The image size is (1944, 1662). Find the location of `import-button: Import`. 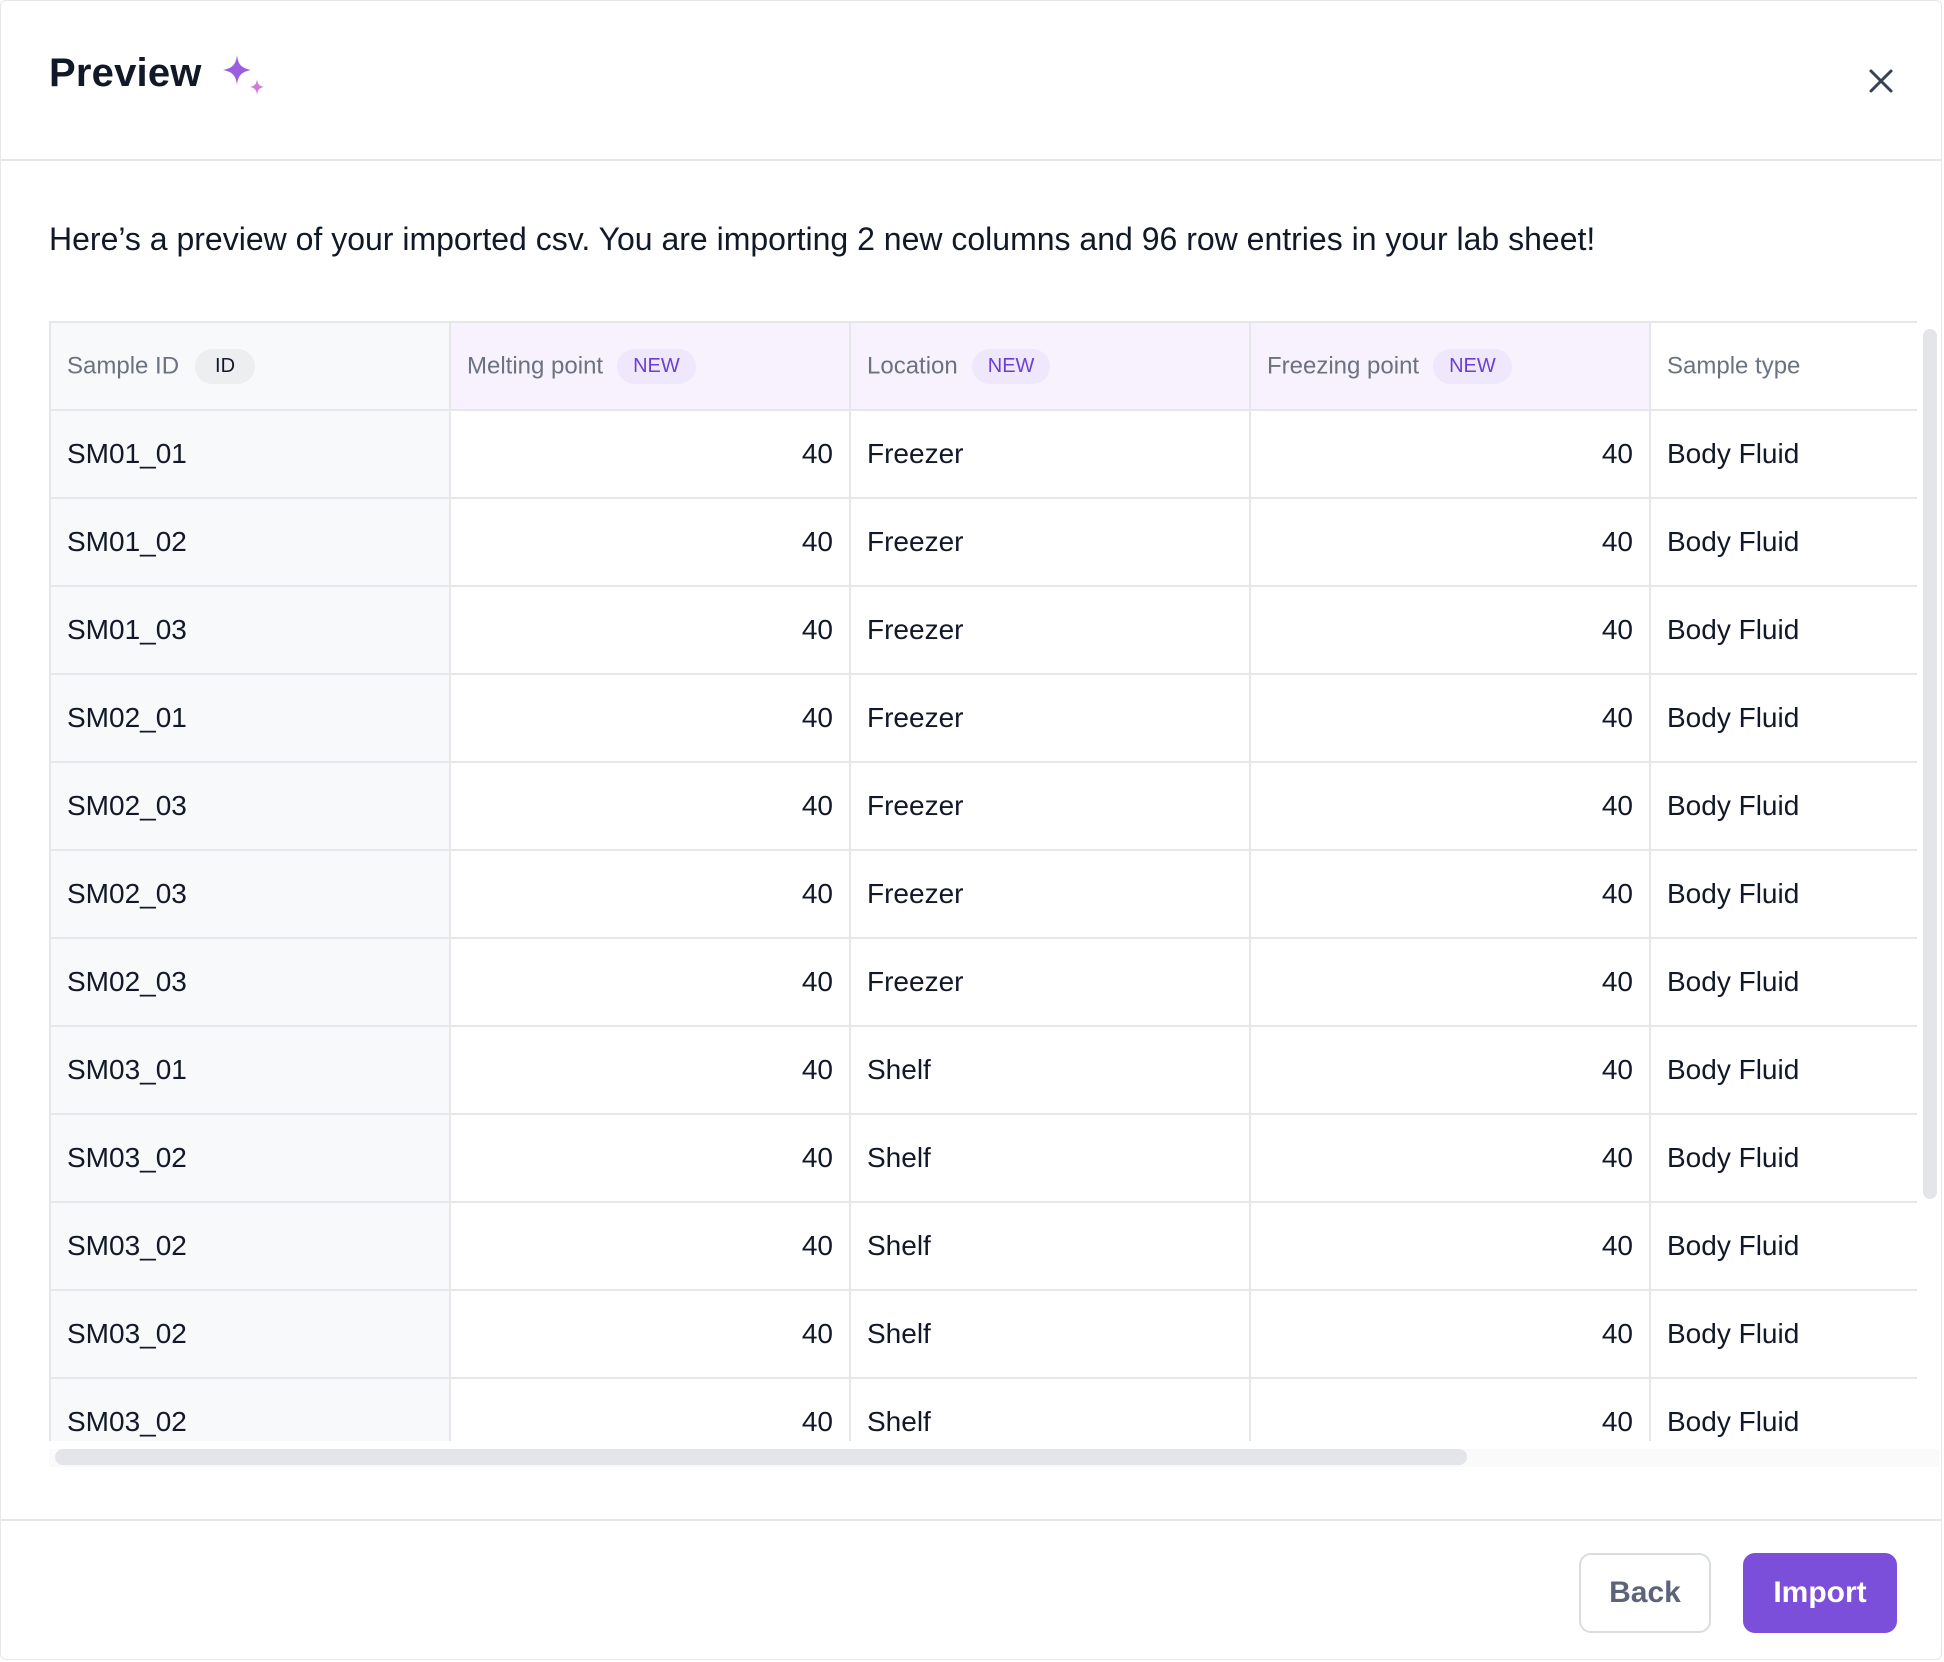

import-button: Import is located at coordinates (1820, 1593).